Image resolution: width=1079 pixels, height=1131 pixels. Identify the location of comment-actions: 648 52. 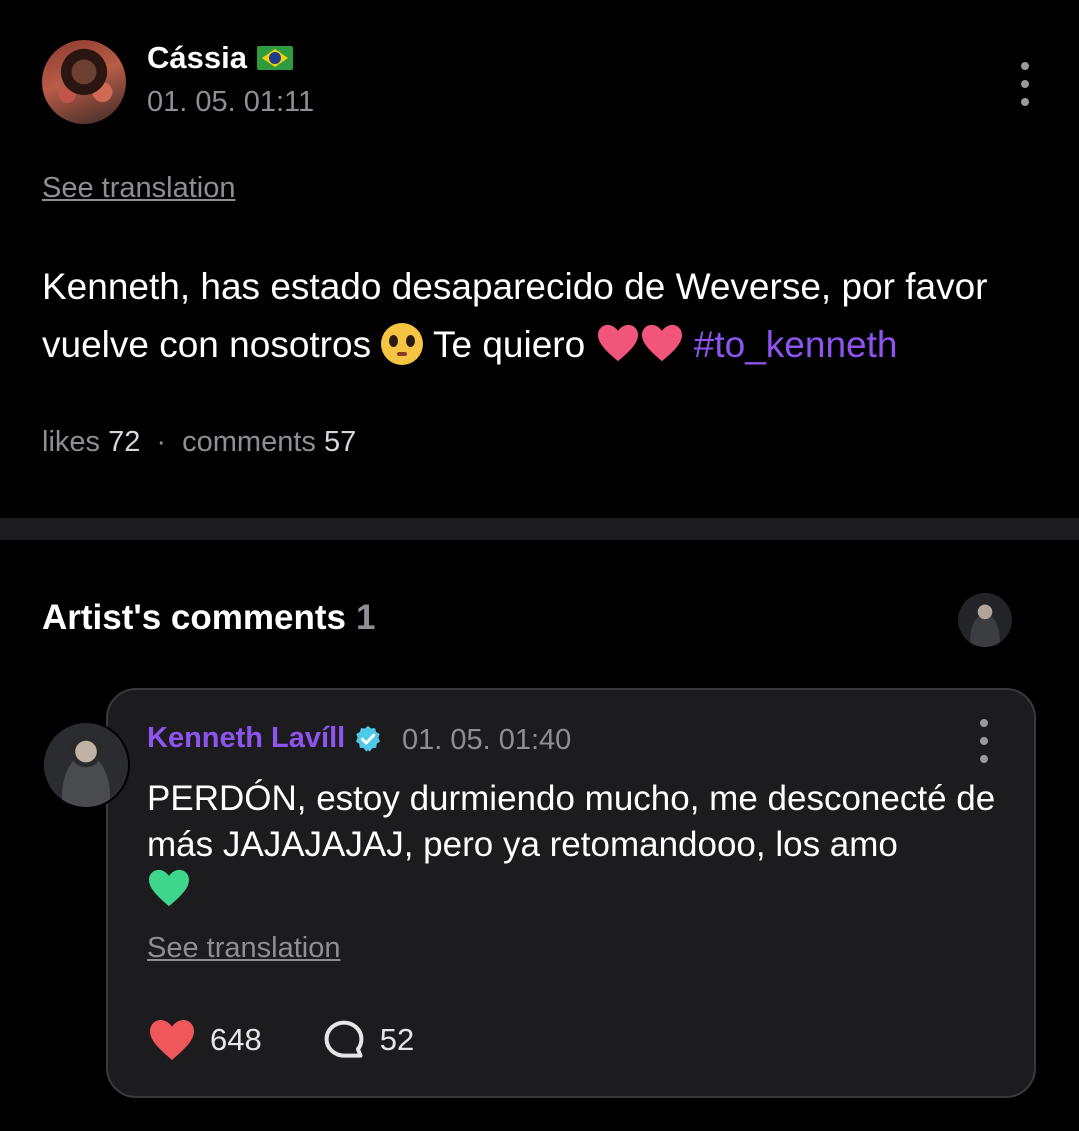
(281, 1040).